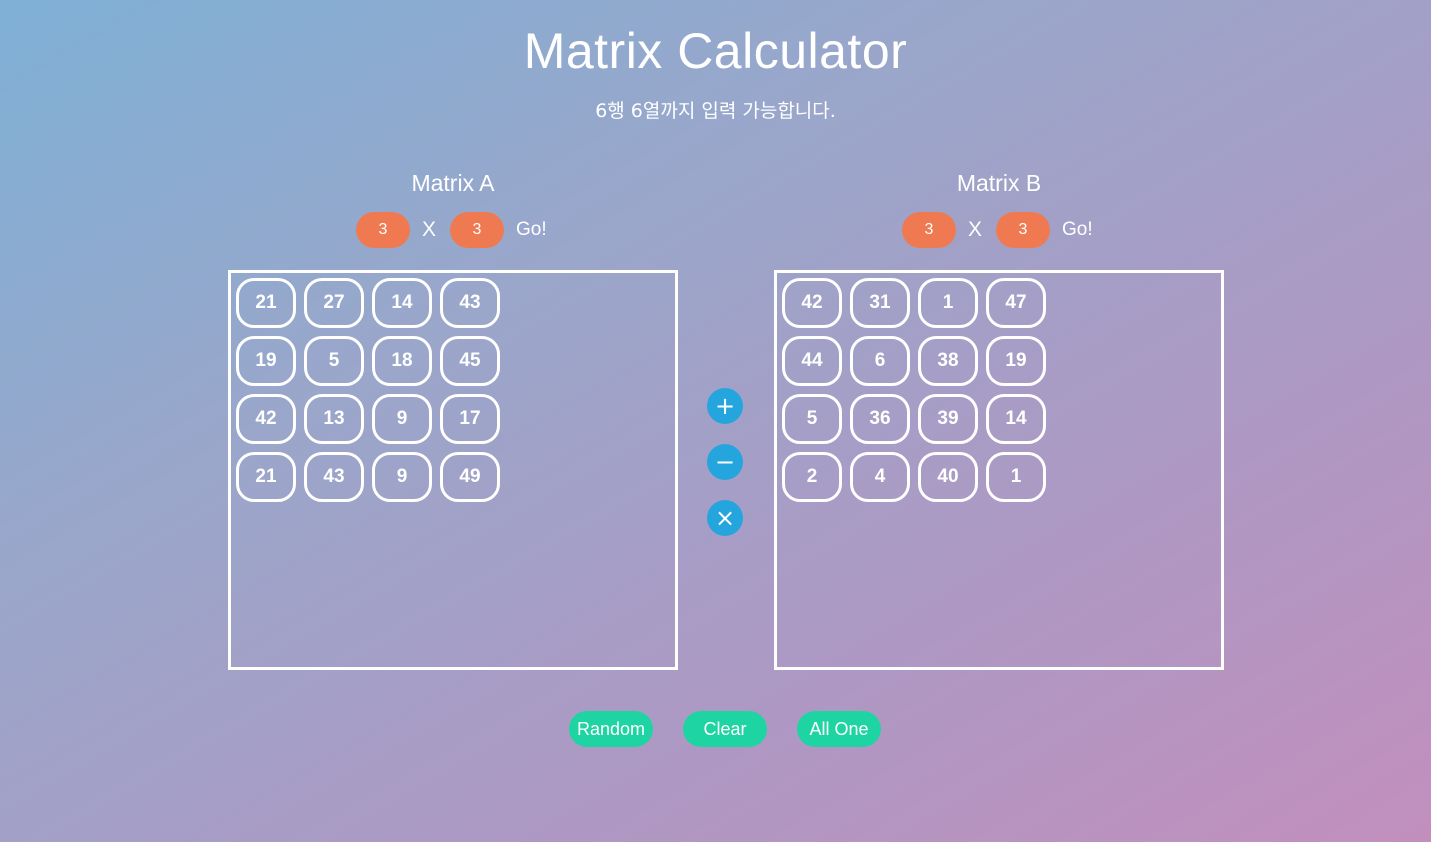 The height and width of the screenshot is (842, 1431). I want to click on matrix-a-row: 42 13 9 17, so click(372, 419).